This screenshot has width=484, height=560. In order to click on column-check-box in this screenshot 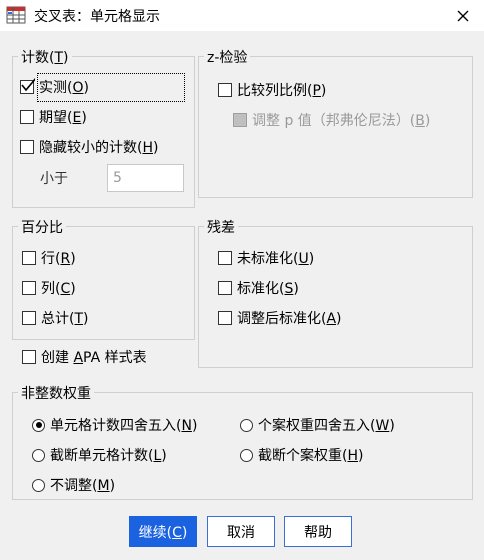, I will do `click(29, 288)`.